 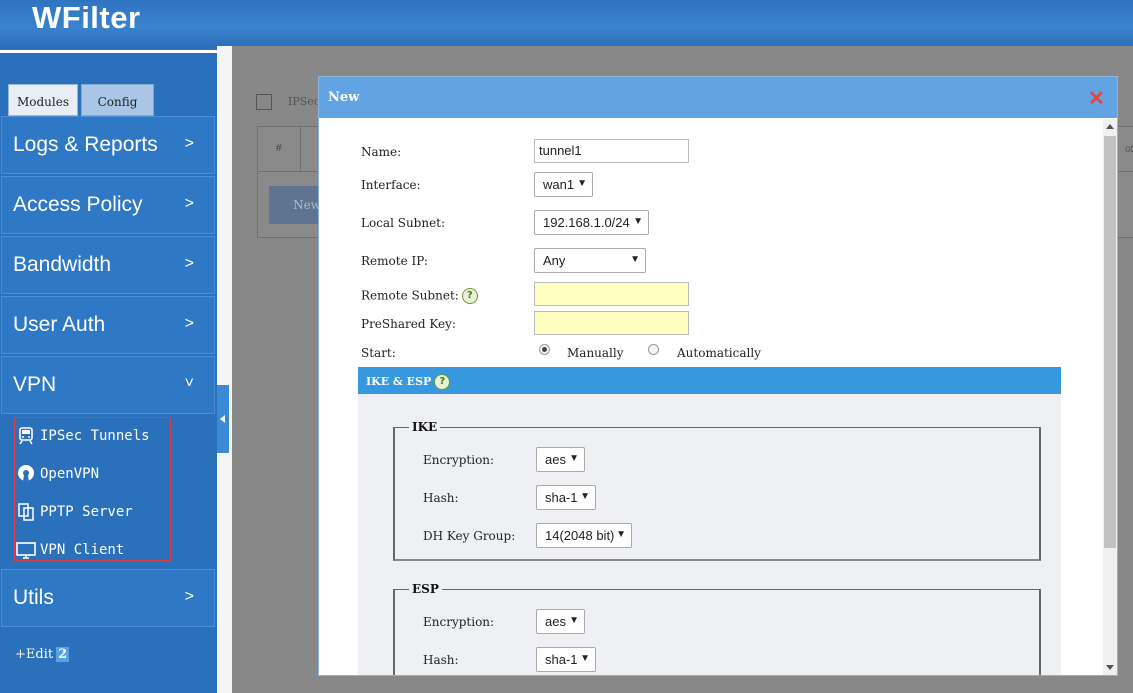 I want to click on name-input: tunnel1, so click(x=611, y=151).